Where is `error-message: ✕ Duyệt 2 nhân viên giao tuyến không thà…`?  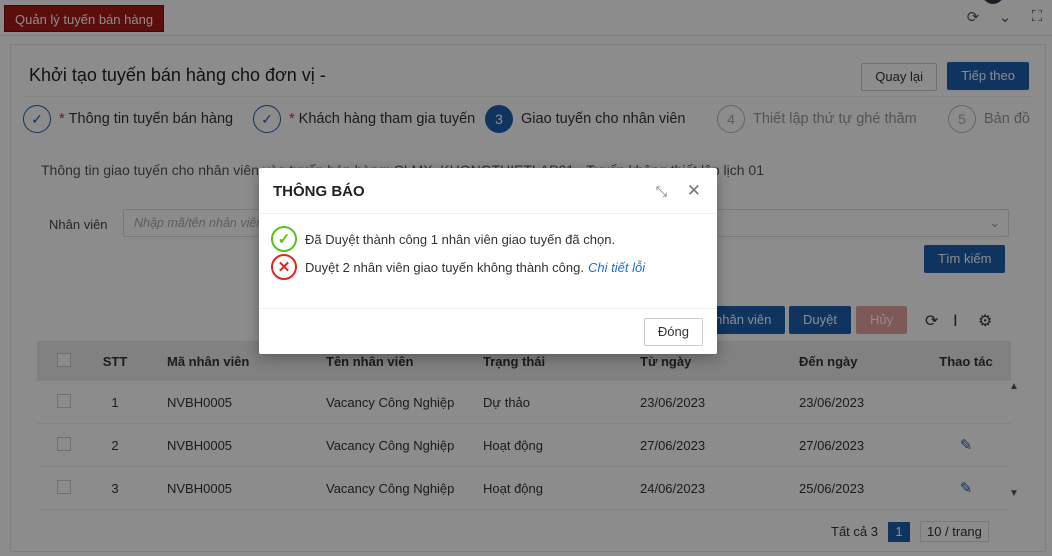
error-message: ✕ Duyệt 2 nhân viên giao tuyến không thà… is located at coordinates (458, 267).